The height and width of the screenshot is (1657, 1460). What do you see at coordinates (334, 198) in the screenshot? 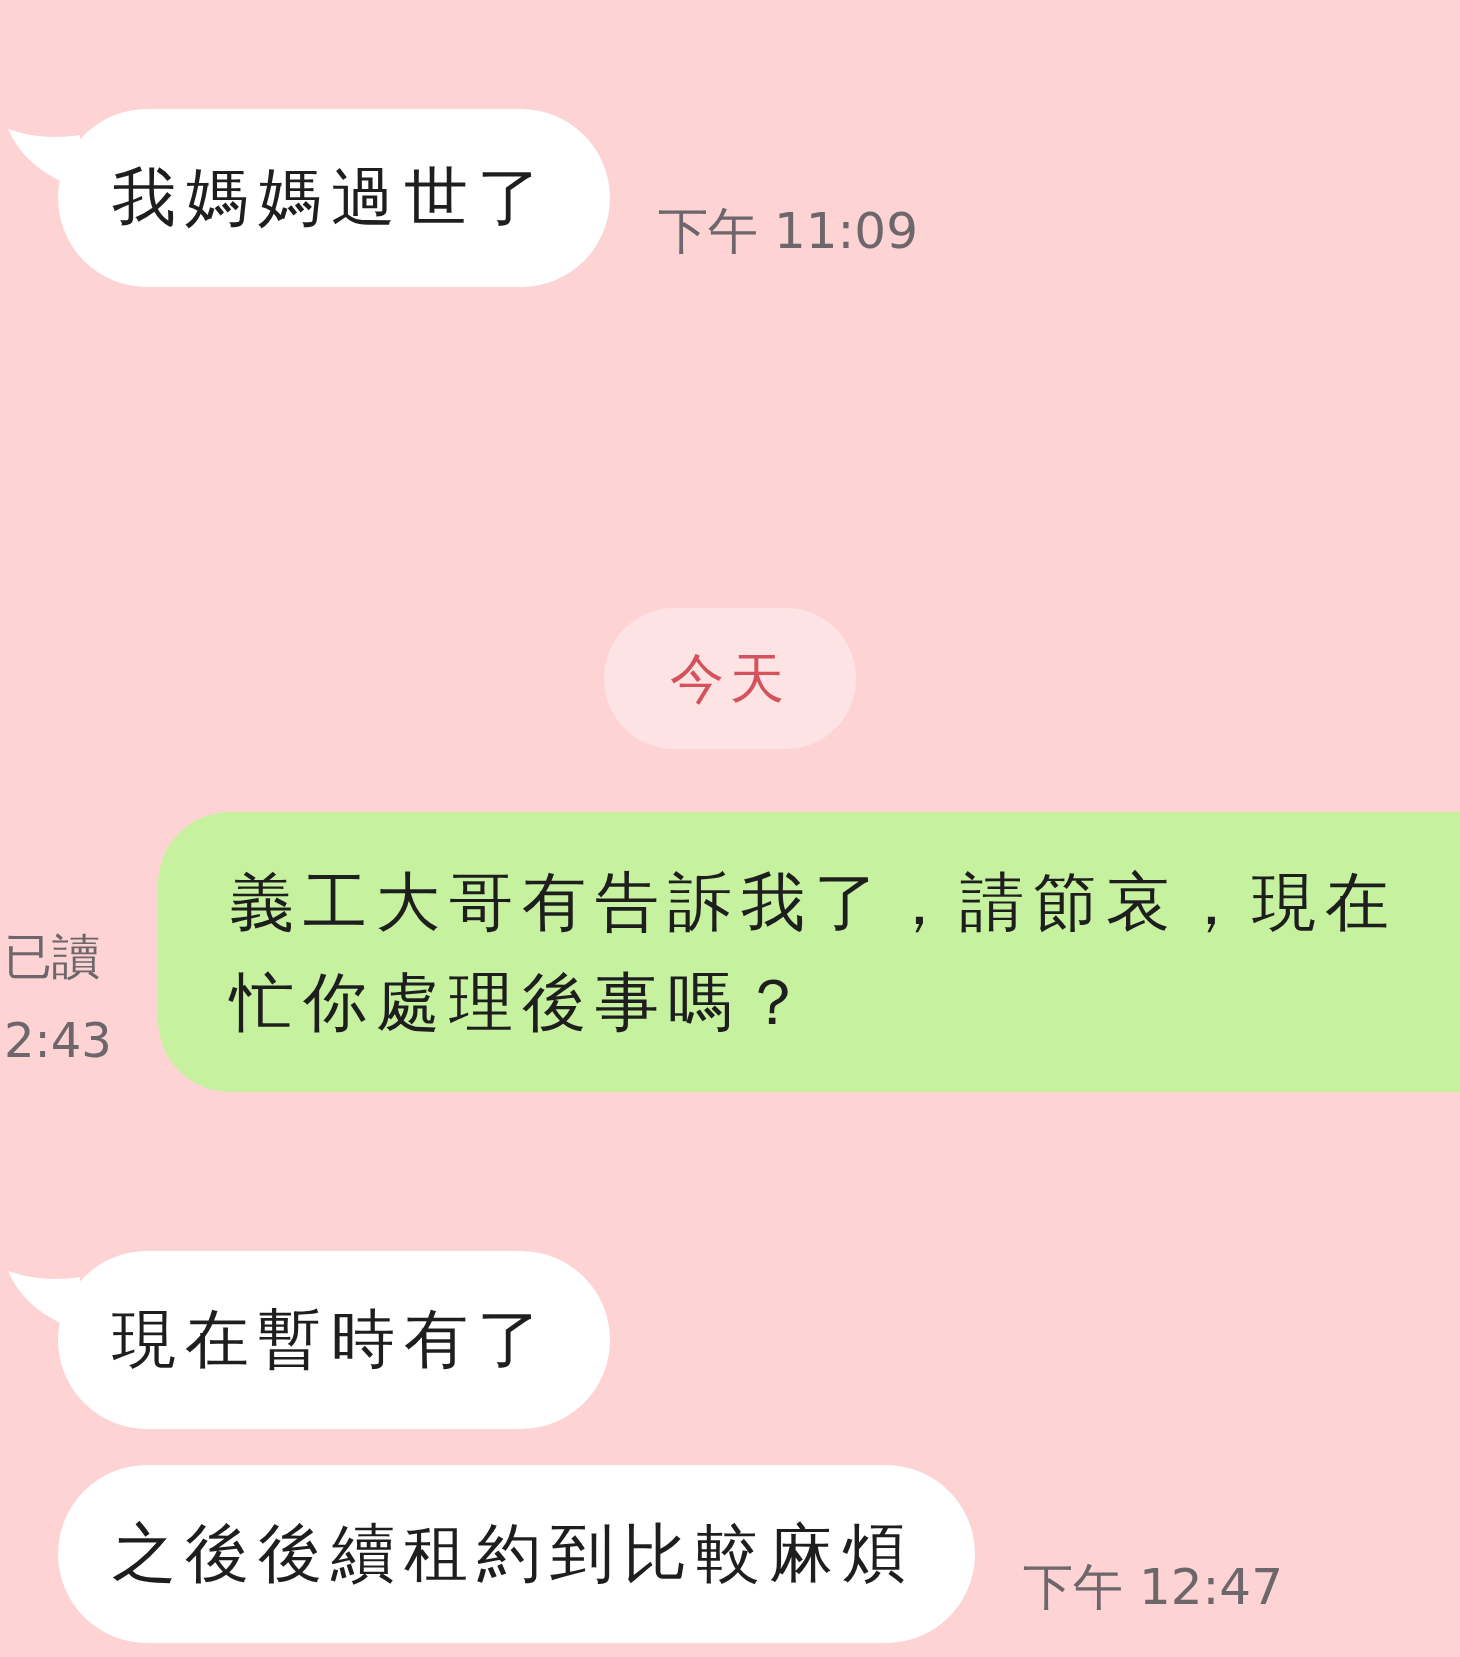
I see `message-bubble: 我媽媽過世了` at bounding box center [334, 198].